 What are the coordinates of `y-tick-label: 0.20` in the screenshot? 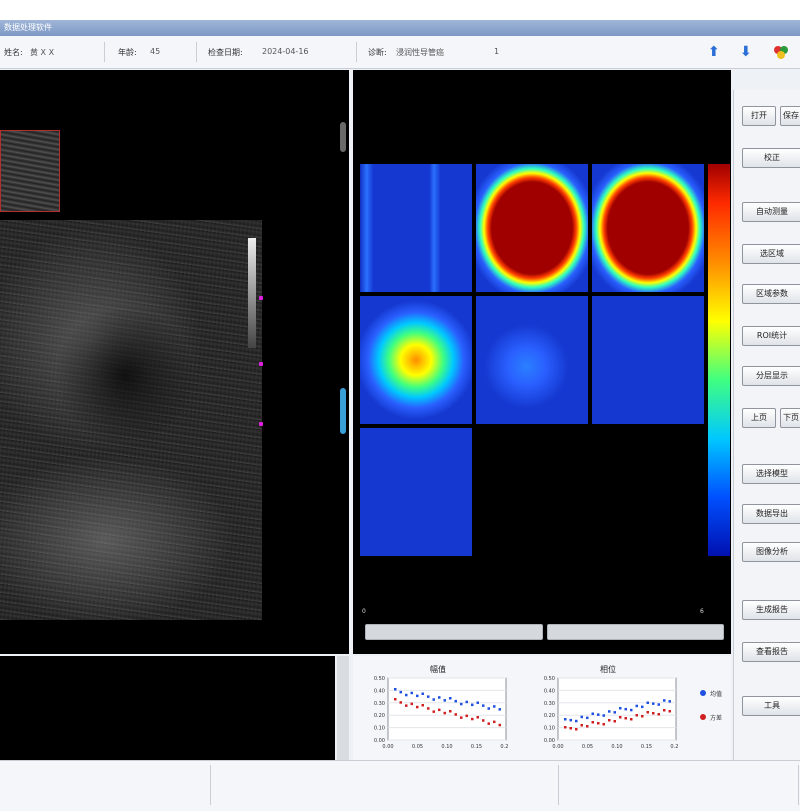 It's located at (549, 716).